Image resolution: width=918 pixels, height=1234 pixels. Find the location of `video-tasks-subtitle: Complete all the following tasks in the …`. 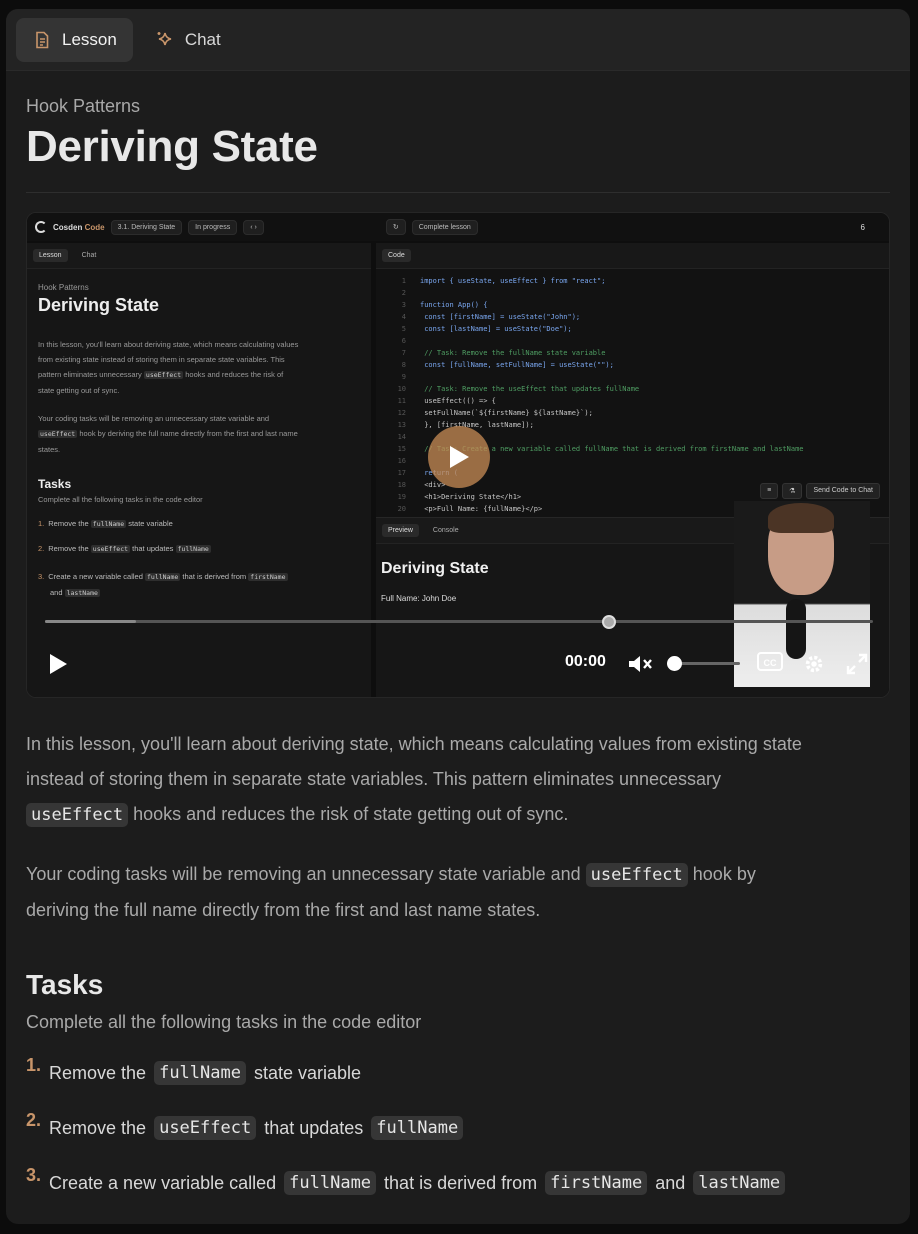

video-tasks-subtitle: Complete all the following tasks in the … is located at coordinates (120, 499).